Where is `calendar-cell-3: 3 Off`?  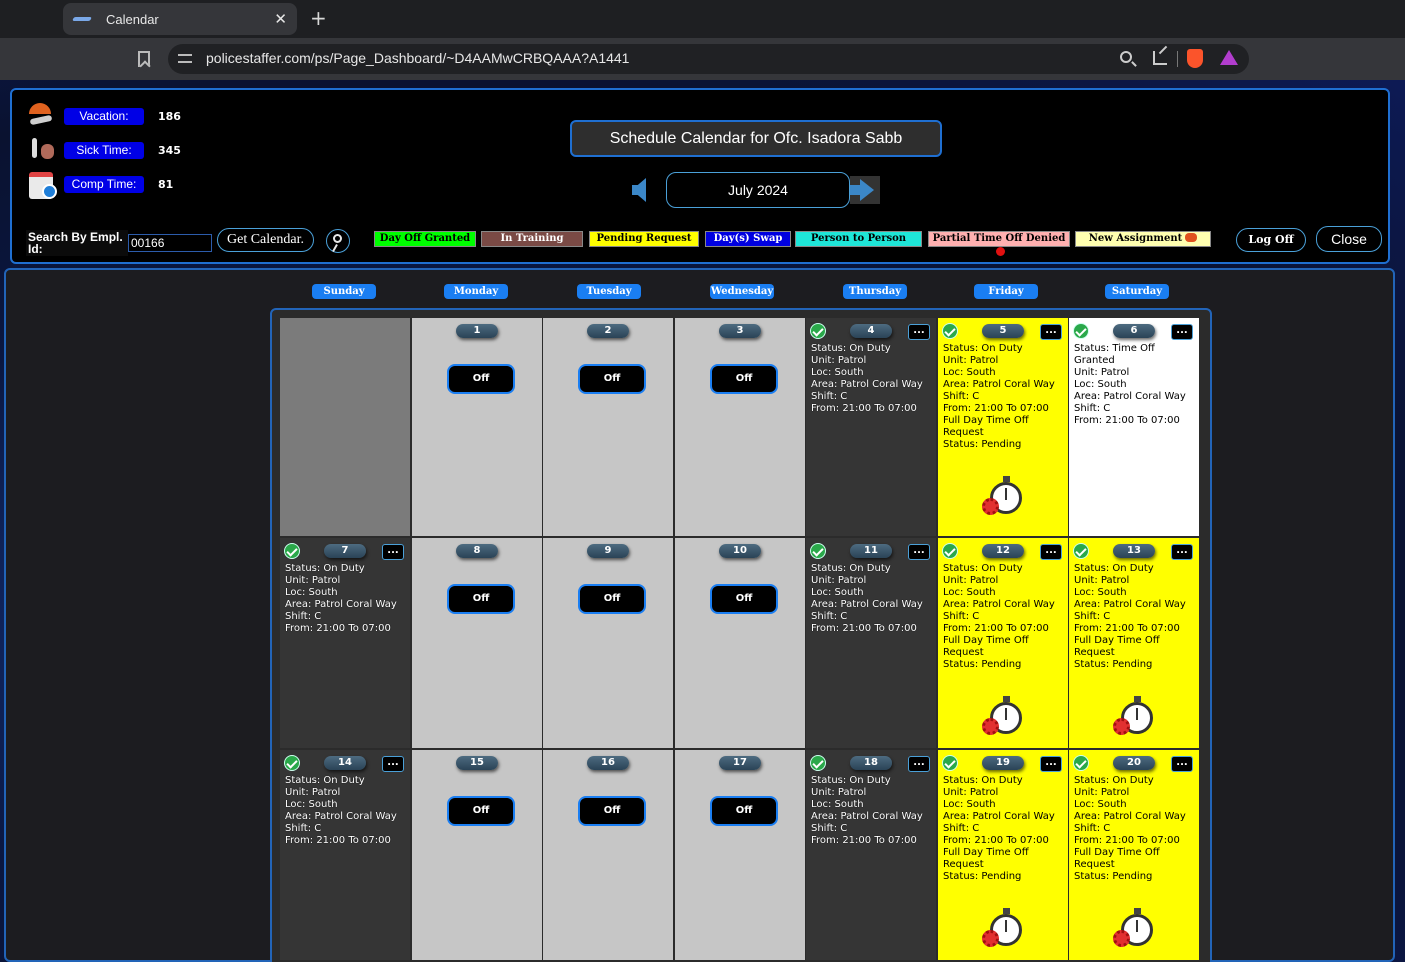
calendar-cell-3: 3 Off is located at coordinates (740, 427).